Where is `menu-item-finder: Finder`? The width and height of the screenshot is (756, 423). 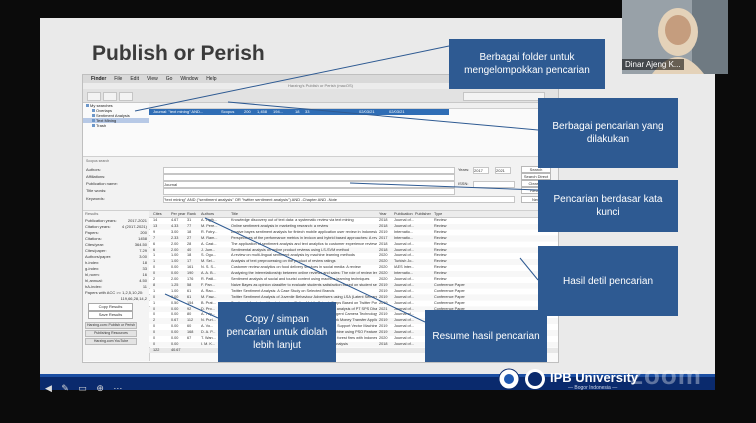 menu-item-finder: Finder is located at coordinates (98, 79).